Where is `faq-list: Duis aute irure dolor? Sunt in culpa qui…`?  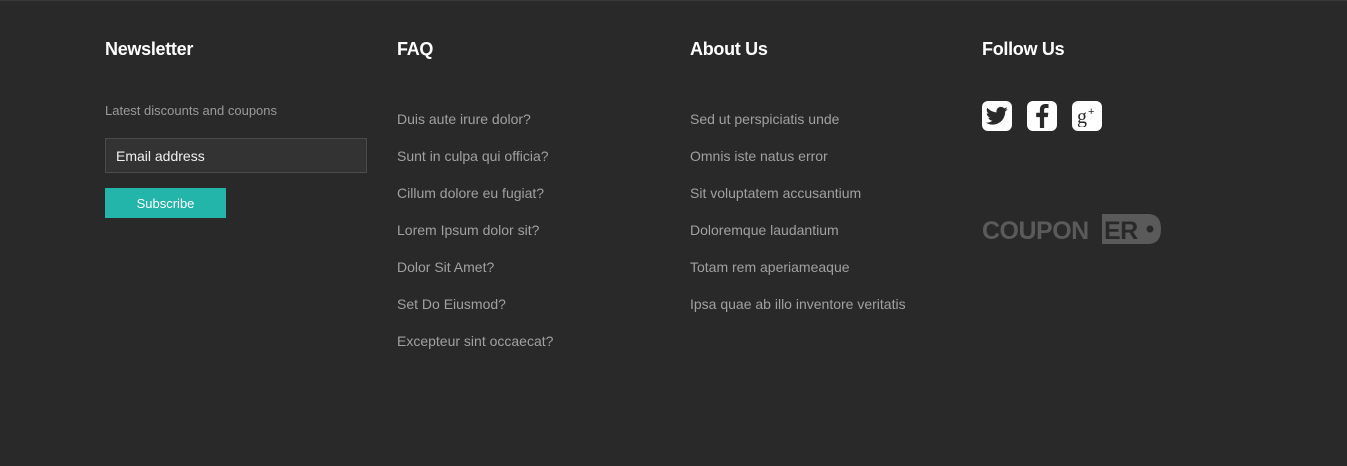 faq-list: Duis aute irure dolor? Sunt in culpa qui… is located at coordinates (475, 239).